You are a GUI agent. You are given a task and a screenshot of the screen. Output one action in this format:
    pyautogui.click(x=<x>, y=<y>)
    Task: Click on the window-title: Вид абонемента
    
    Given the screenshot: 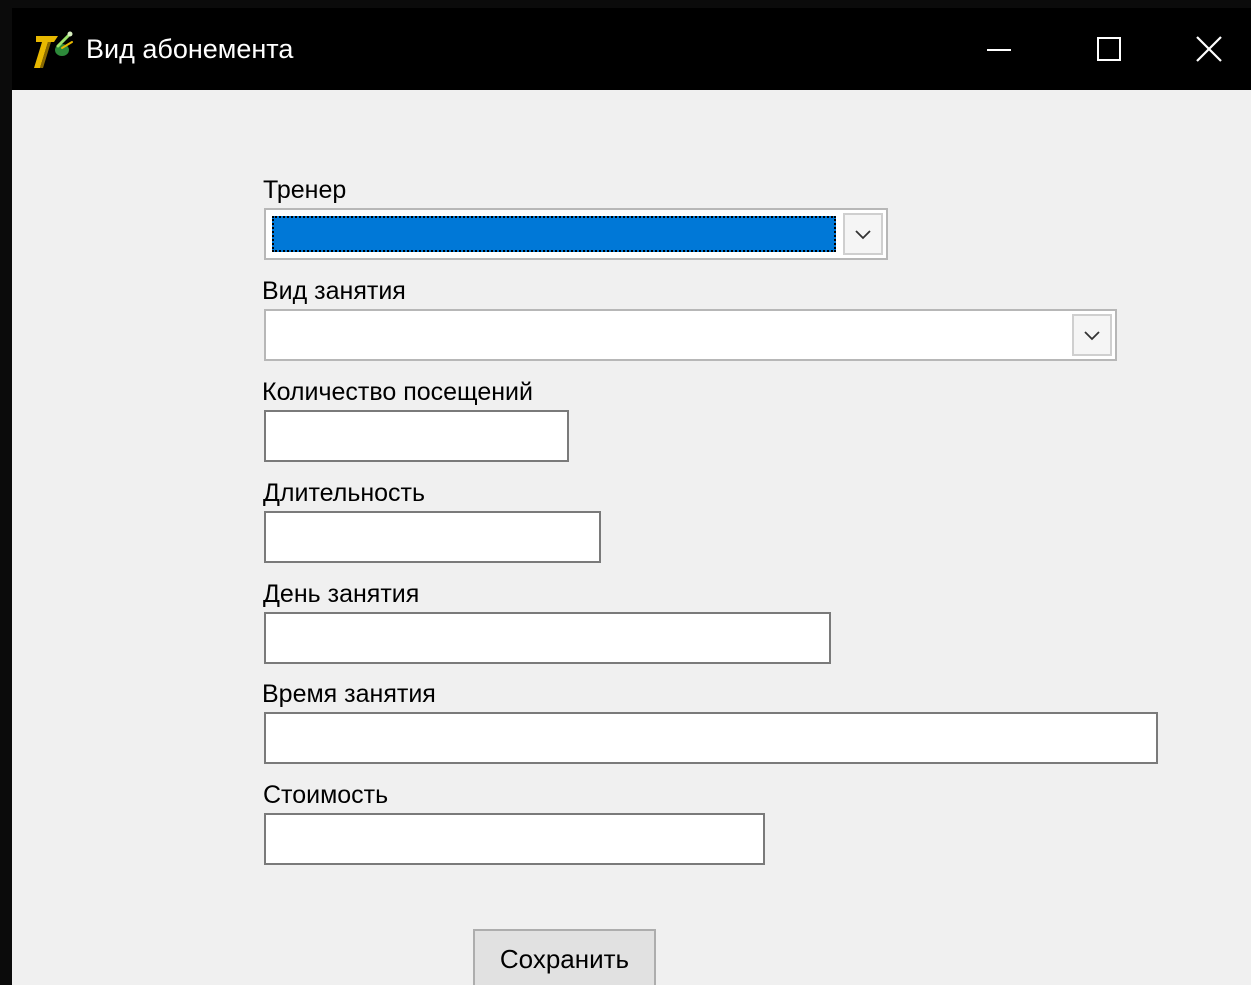 What is the action you would take?
    pyautogui.click(x=190, y=49)
    